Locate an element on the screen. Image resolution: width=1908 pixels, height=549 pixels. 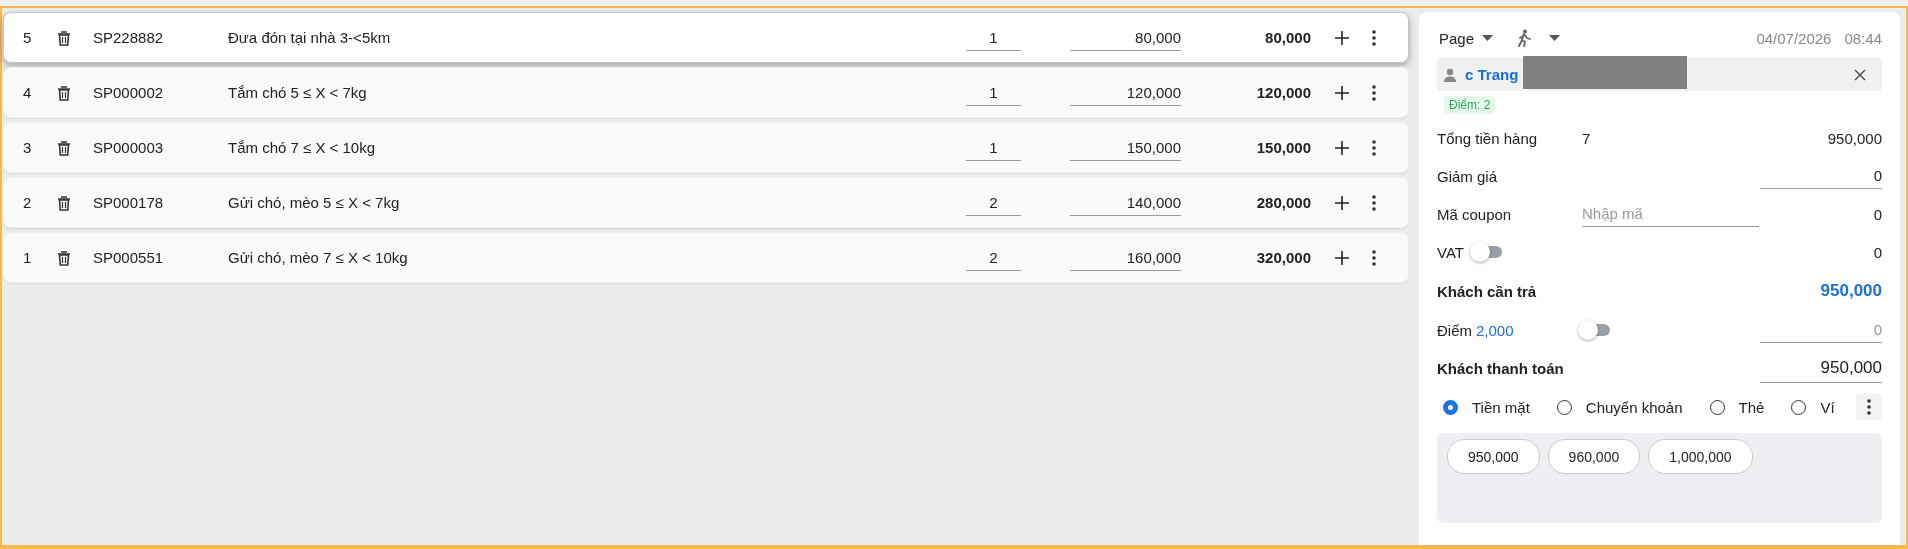
summary-label: Khách cần trả is located at coordinates (1487, 291).